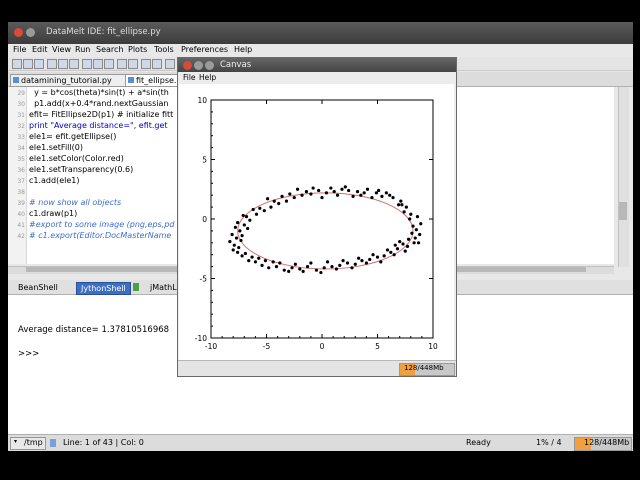  What do you see at coordinates (17, 64) in the screenshot?
I see `new-file-icon` at bounding box center [17, 64].